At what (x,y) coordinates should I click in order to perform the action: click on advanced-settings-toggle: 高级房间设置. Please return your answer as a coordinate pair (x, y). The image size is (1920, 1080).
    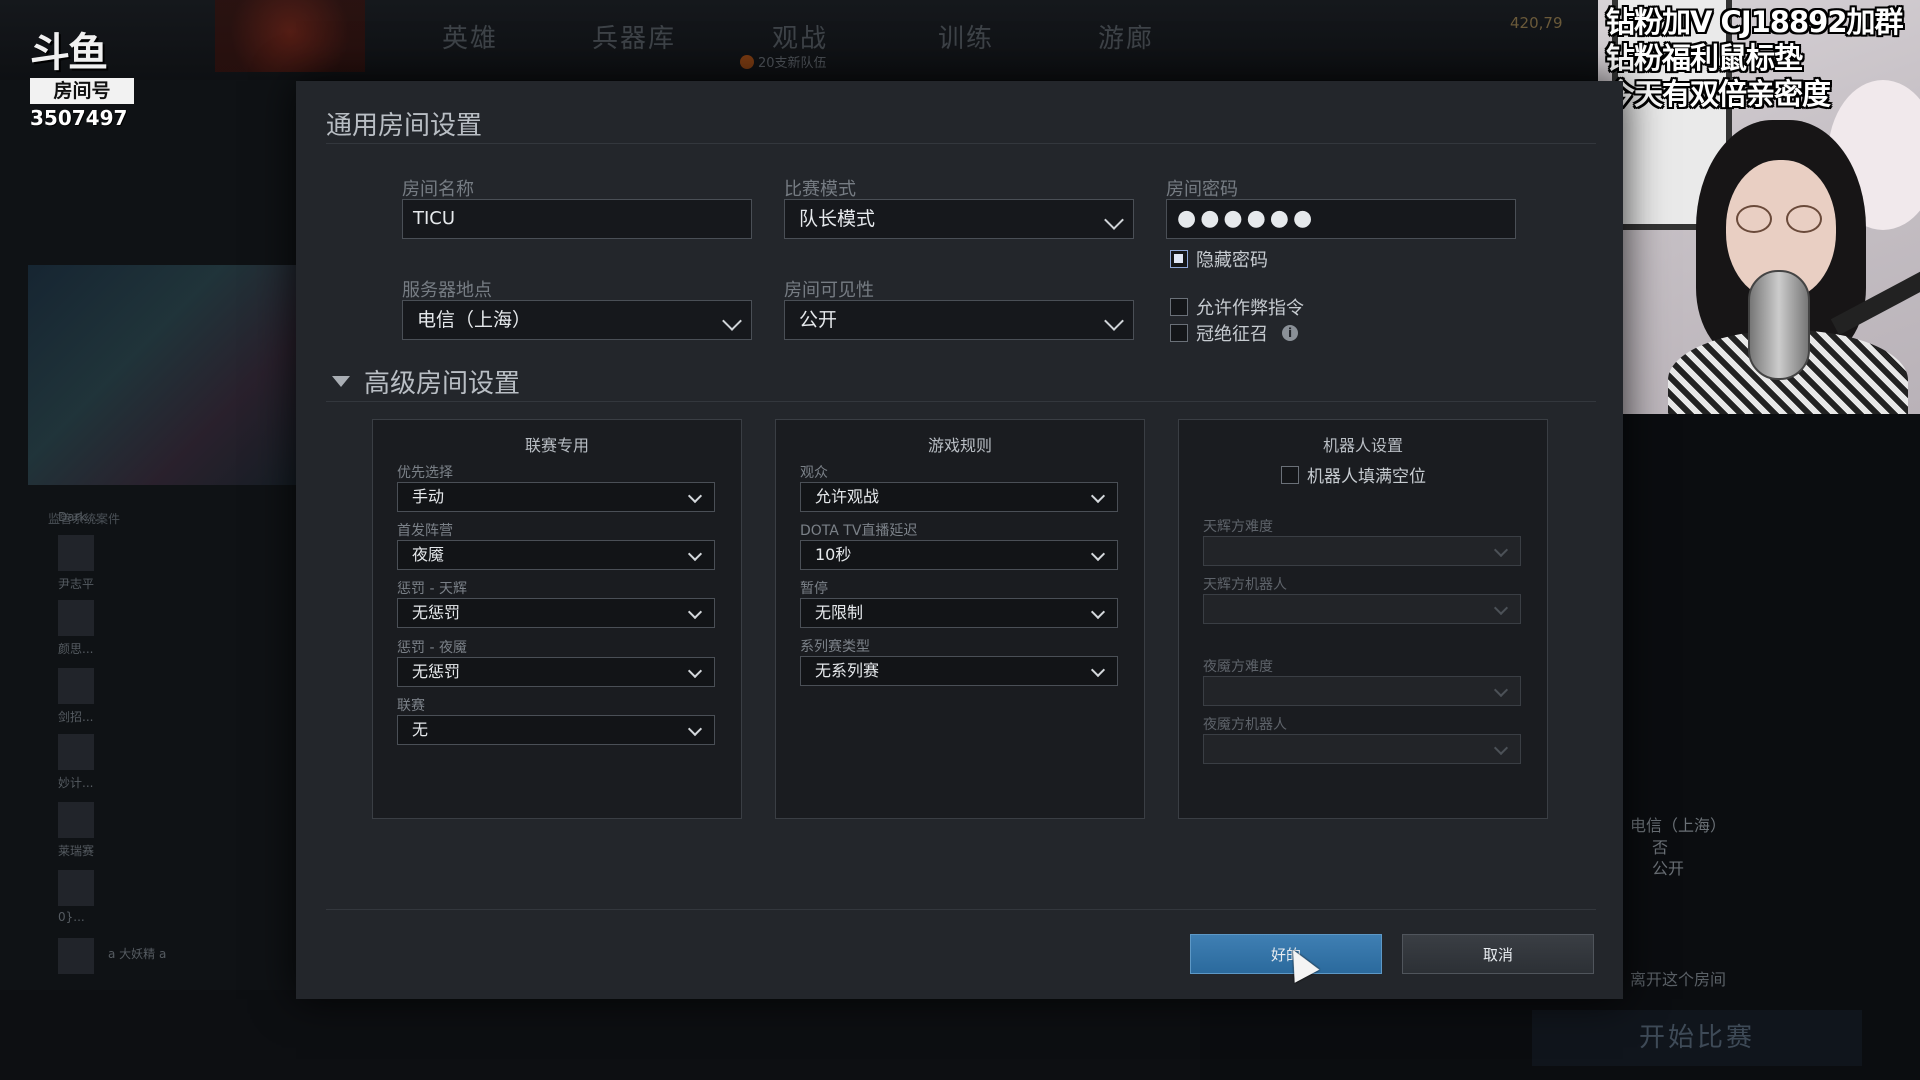
    Looking at the image, I should click on (426, 381).